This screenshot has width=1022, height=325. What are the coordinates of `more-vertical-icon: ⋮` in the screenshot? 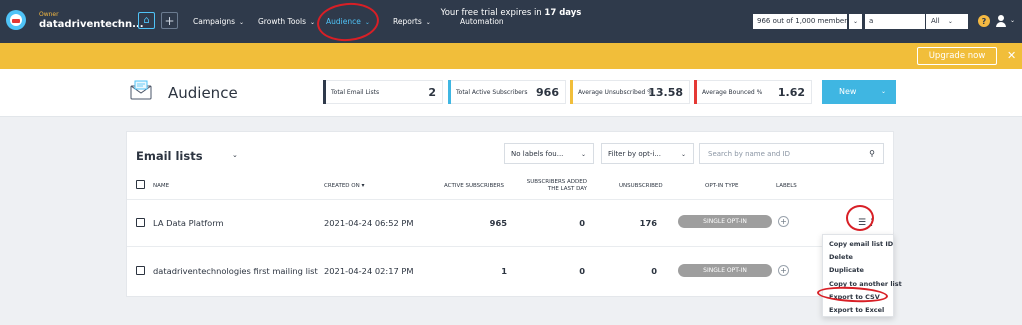 It's located at (871, 223).